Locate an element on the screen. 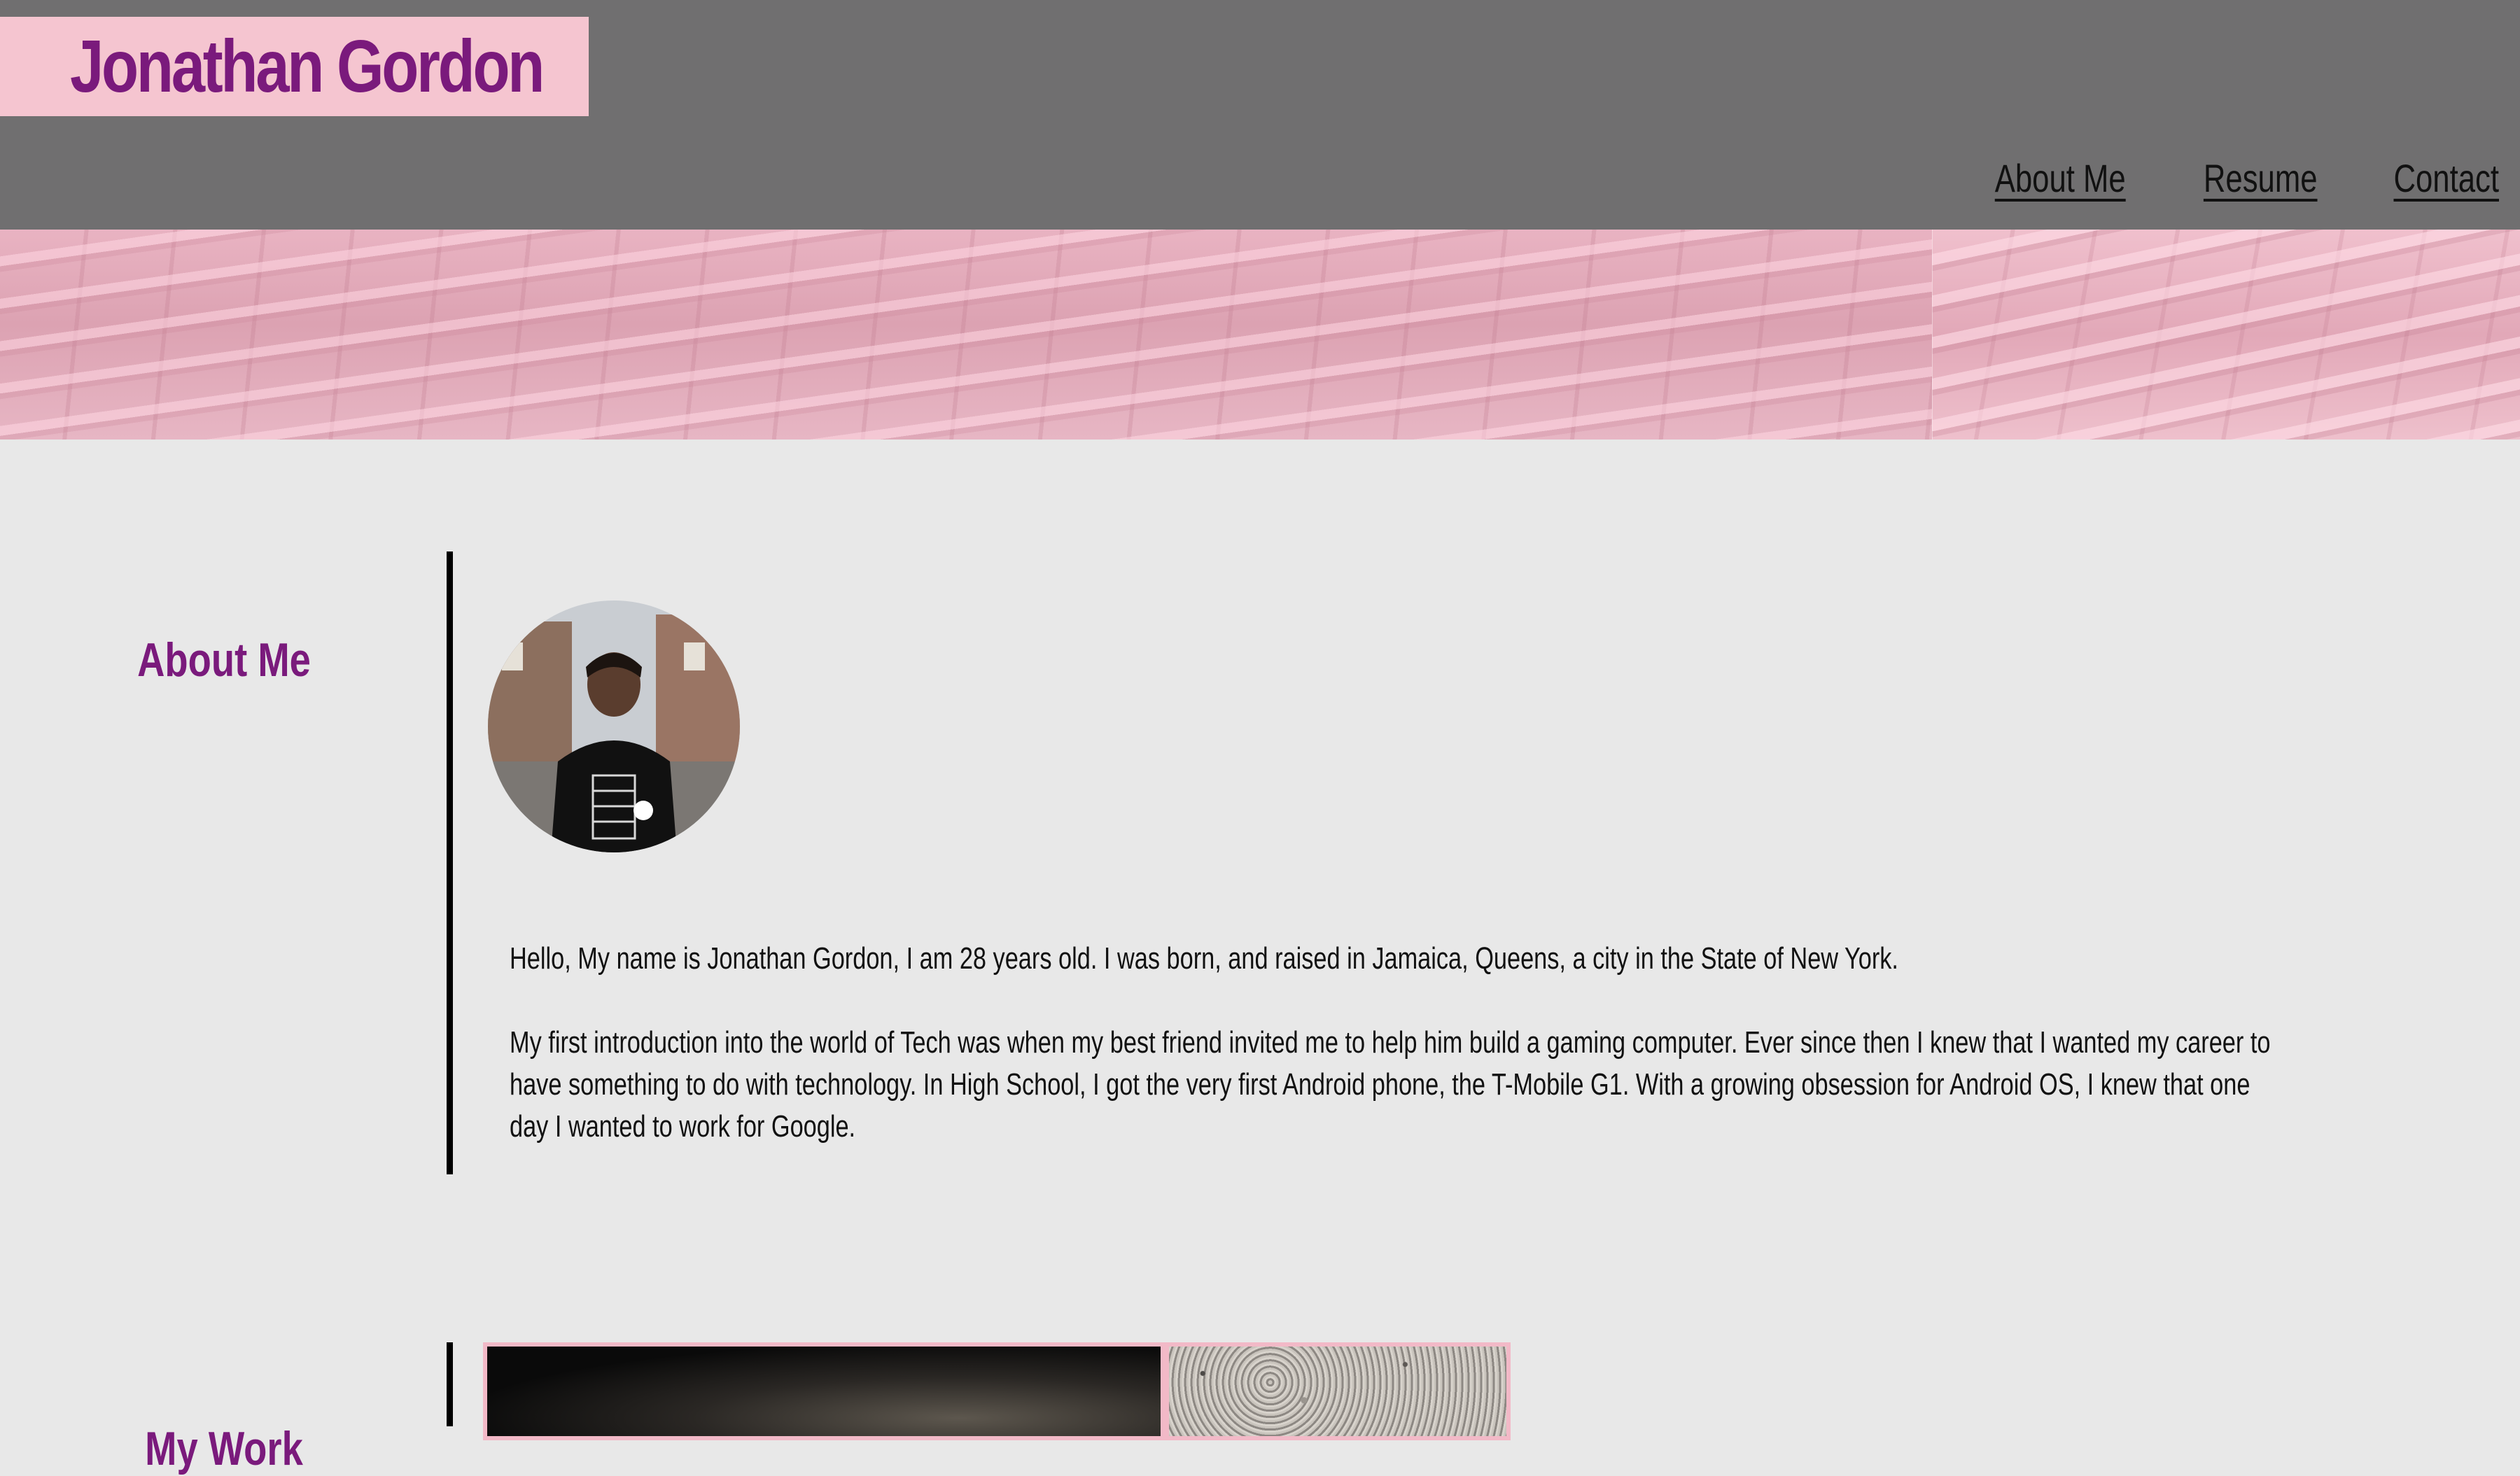 Image resolution: width=2520 pixels, height=1476 pixels. nav-link-contact: Contact is located at coordinates (2446, 178).